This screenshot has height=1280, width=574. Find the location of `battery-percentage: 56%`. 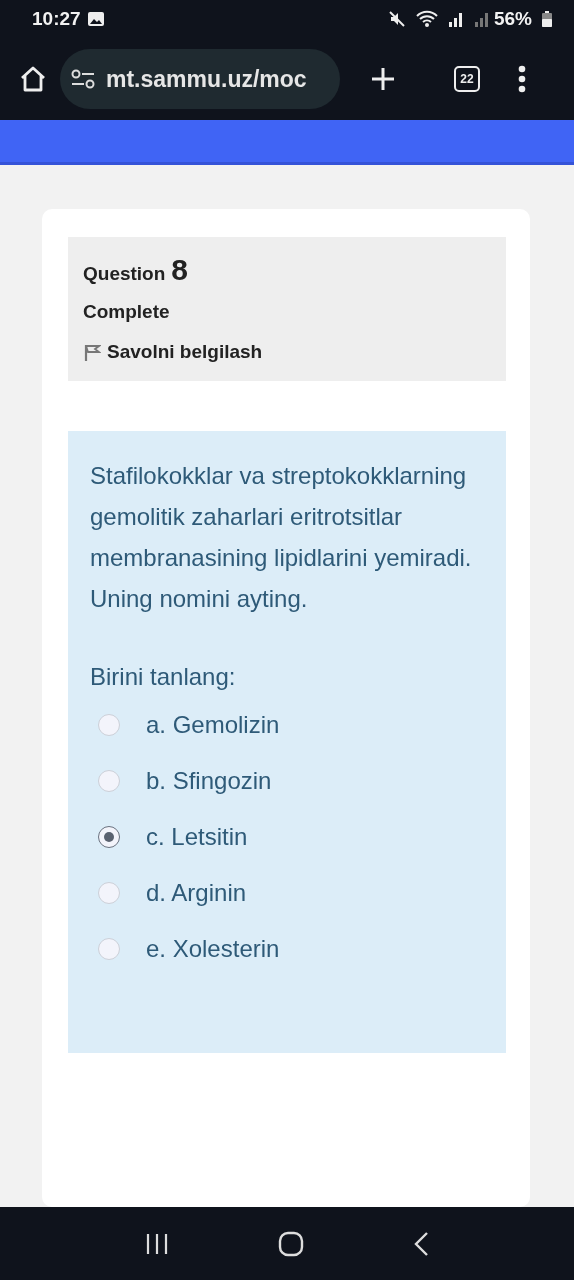

battery-percentage: 56% is located at coordinates (512, 19).